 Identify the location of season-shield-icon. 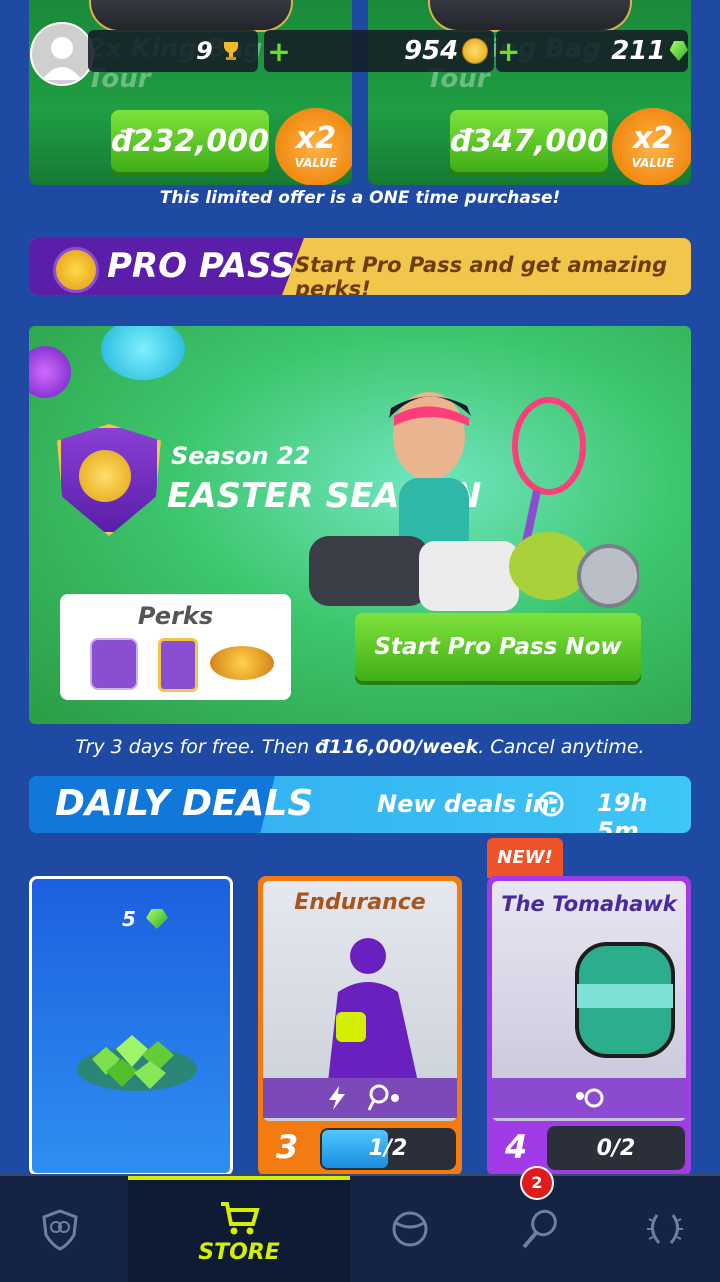
(109, 480).